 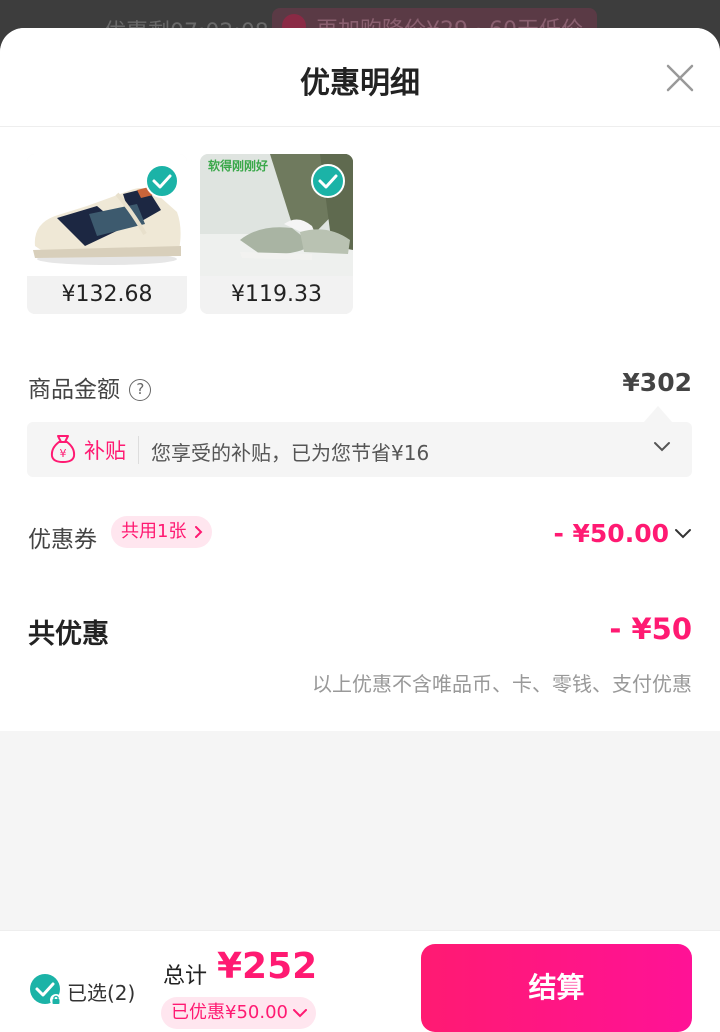 What do you see at coordinates (199, 532) in the screenshot?
I see `chevron-right-icon` at bounding box center [199, 532].